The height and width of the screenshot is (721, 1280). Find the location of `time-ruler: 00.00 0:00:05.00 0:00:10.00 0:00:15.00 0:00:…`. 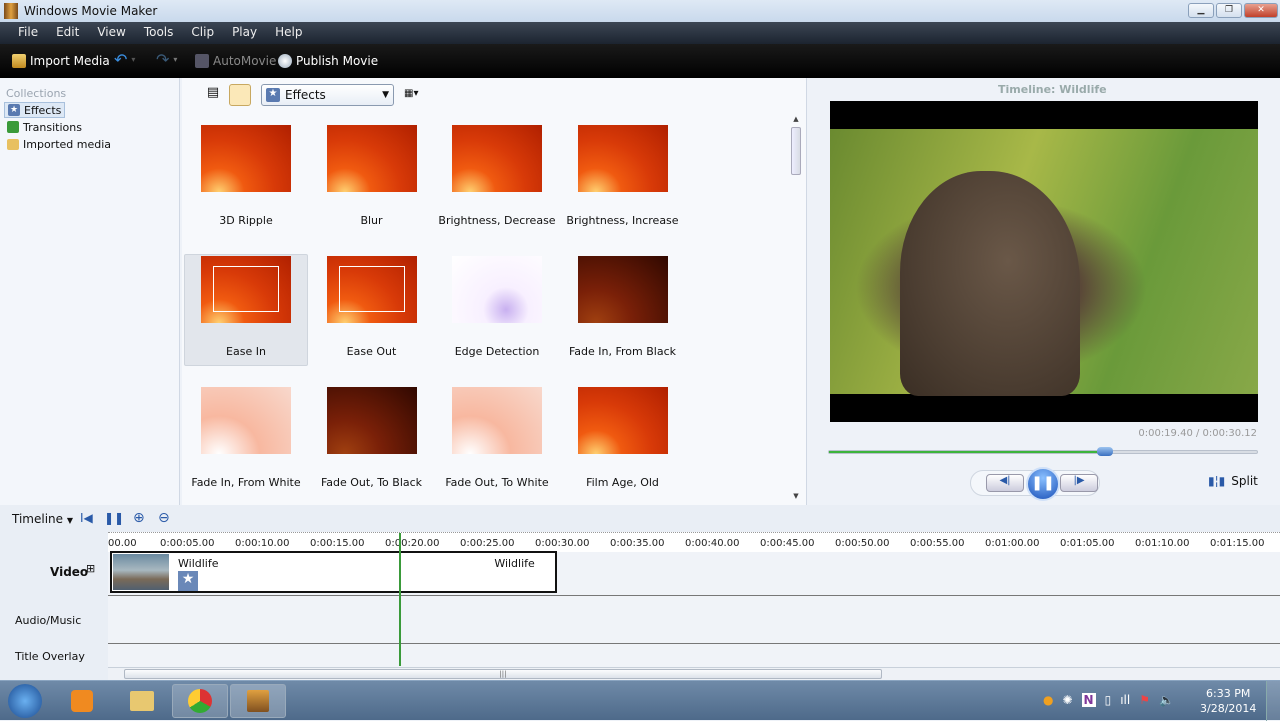

time-ruler: 00.00 0:00:05.00 0:00:10.00 0:00:15.00 0:00:… is located at coordinates (694, 542).